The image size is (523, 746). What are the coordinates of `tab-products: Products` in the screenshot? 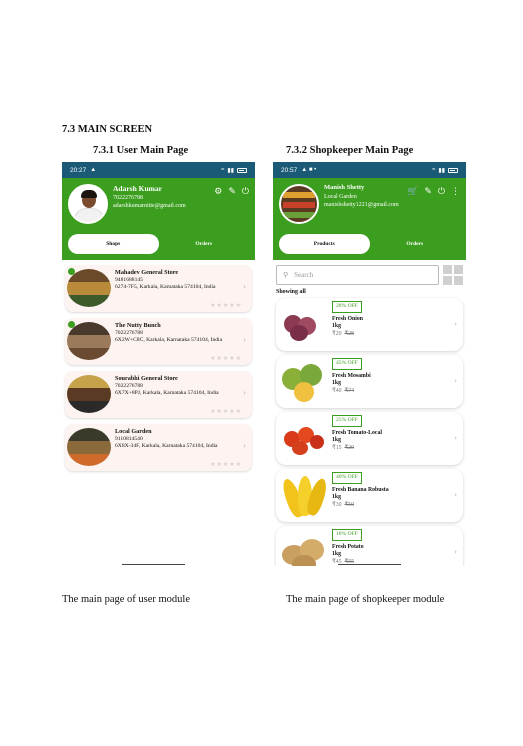 It's located at (324, 244).